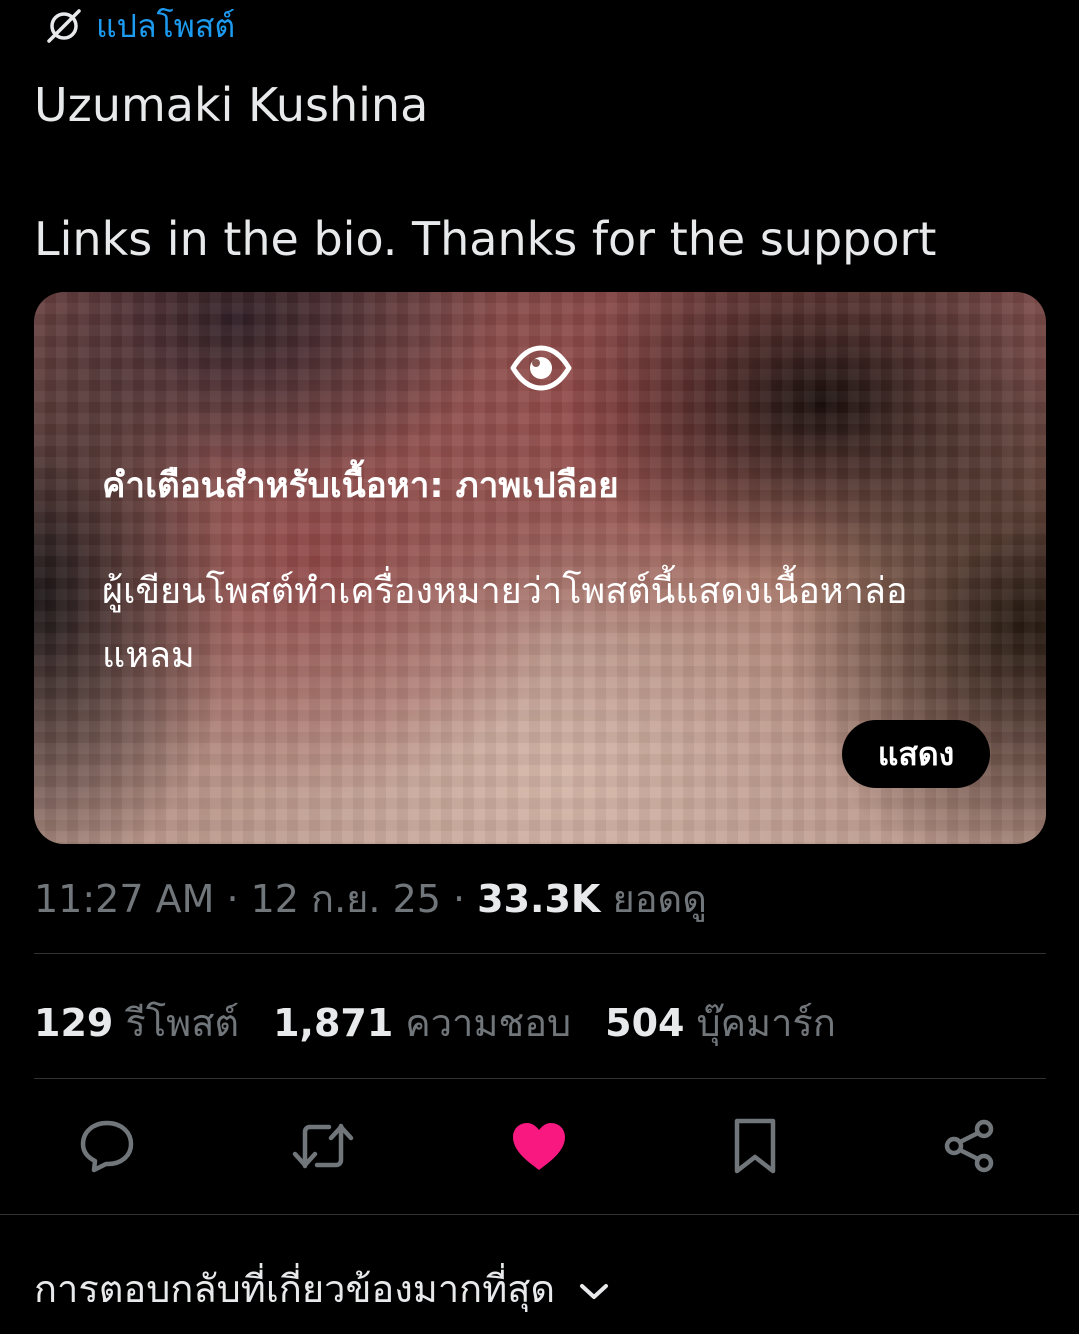 This screenshot has width=1079, height=1334. I want to click on reposts-count: 129, so click(74, 1023).